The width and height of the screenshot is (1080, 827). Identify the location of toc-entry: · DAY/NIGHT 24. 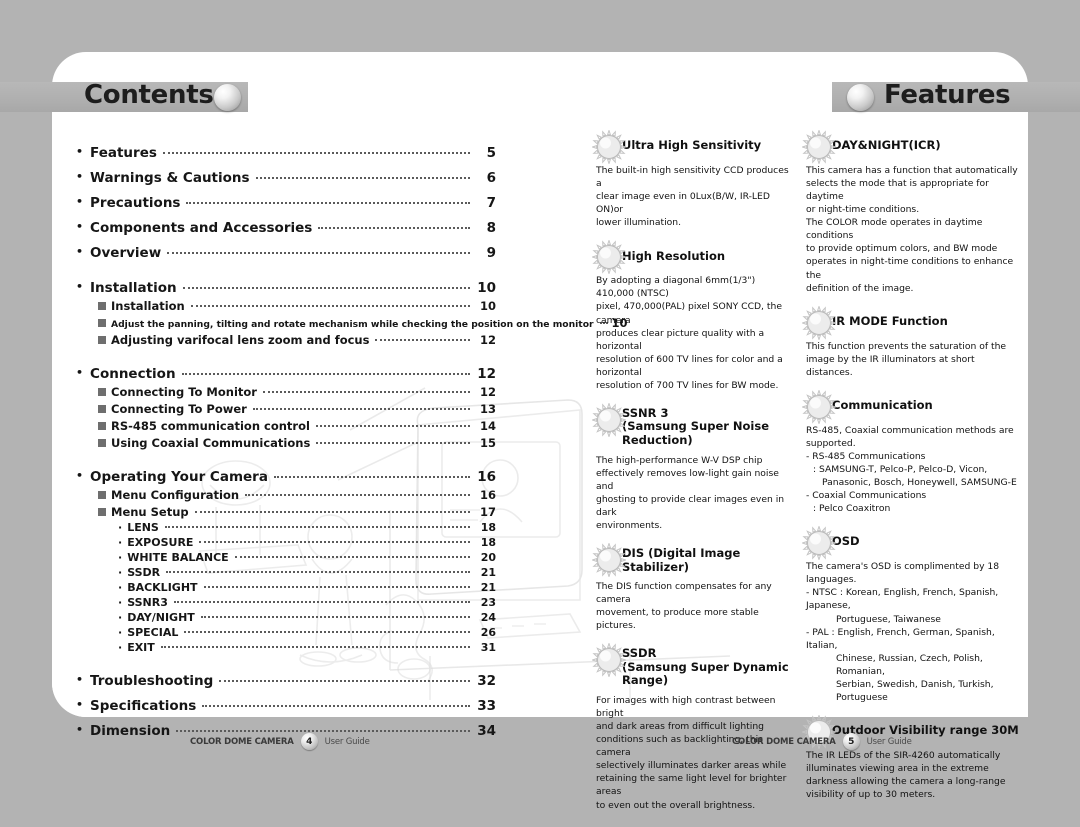
(286, 617).